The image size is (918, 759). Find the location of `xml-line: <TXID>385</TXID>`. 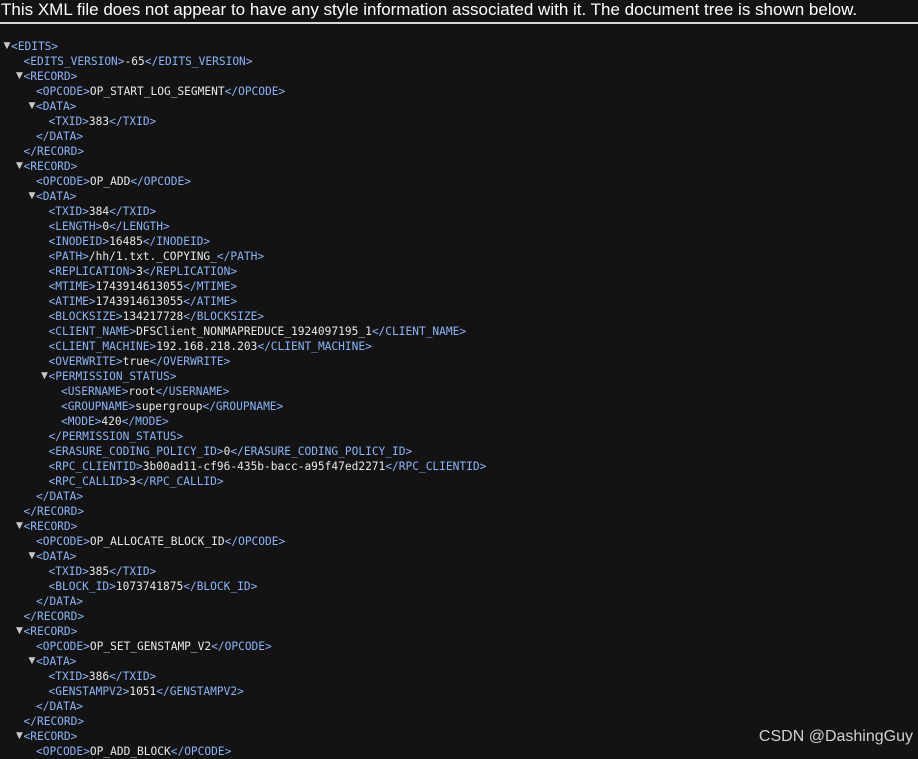

xml-line: <TXID>385</TXID> is located at coordinates (459, 571).